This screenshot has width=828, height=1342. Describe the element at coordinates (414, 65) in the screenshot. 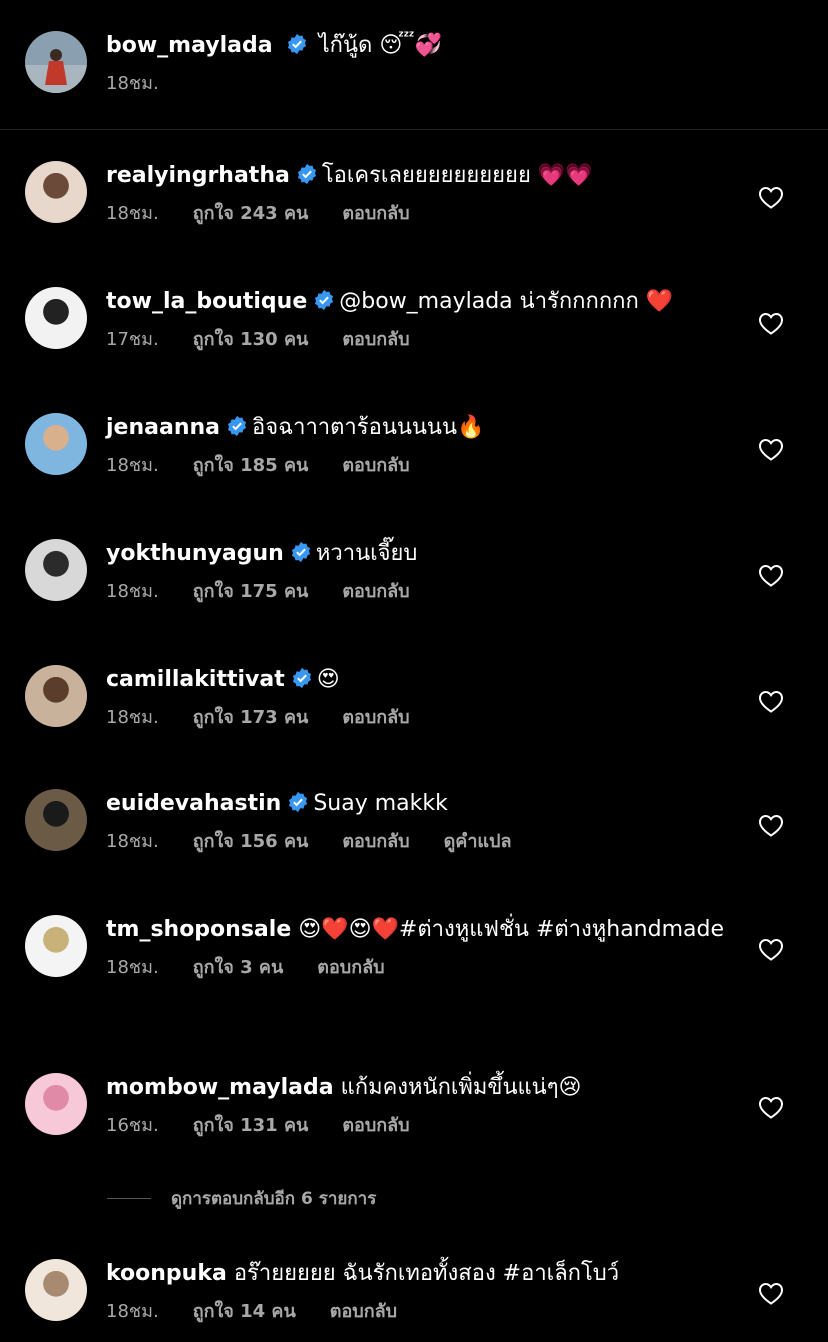

I see `post-caption: bow_maylada ไก๊นู้ด 😴💞 18ชม.` at that location.